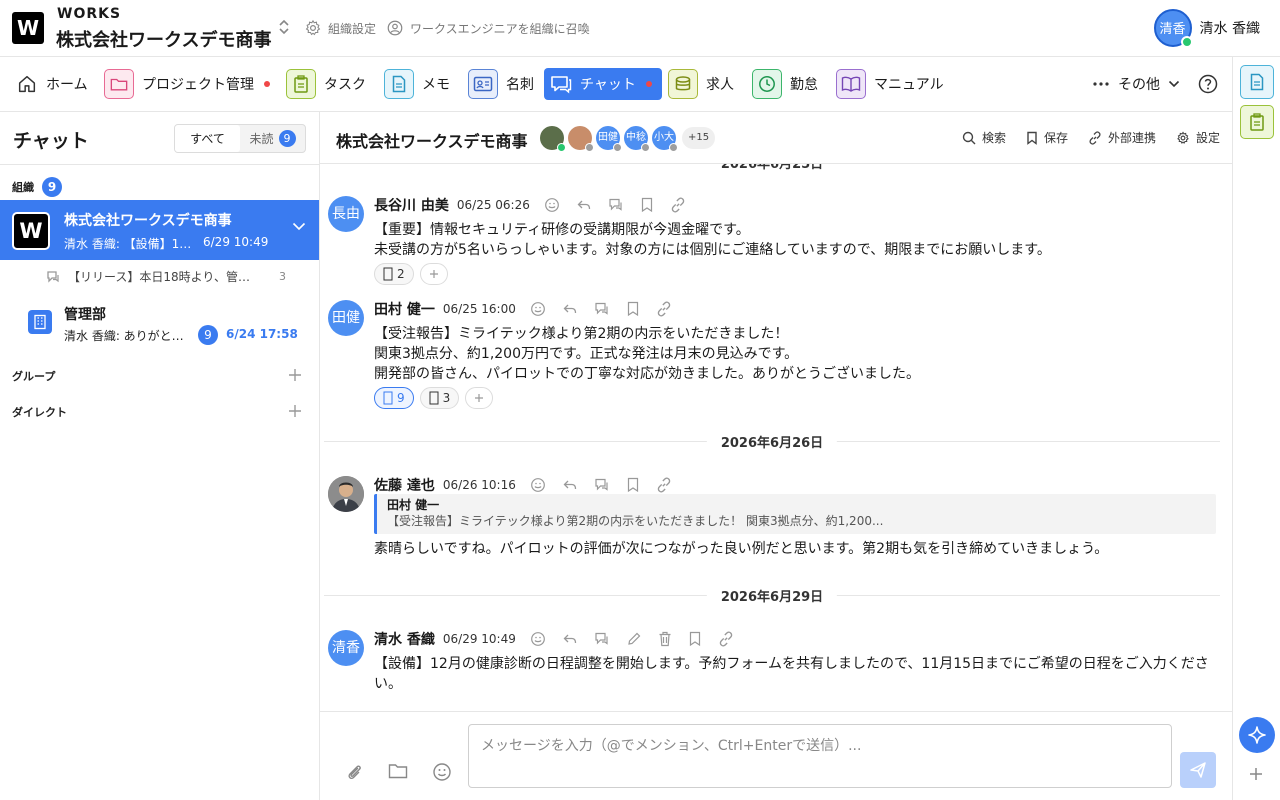 The height and width of the screenshot is (800, 1280). Describe the element at coordinates (340, 28) in the screenshot. I see `org-settings-link: 組織設定` at that location.